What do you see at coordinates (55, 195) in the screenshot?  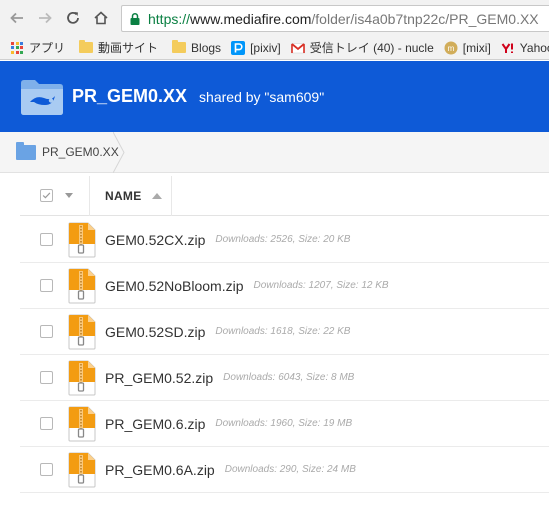 I see `select-all-cell` at bounding box center [55, 195].